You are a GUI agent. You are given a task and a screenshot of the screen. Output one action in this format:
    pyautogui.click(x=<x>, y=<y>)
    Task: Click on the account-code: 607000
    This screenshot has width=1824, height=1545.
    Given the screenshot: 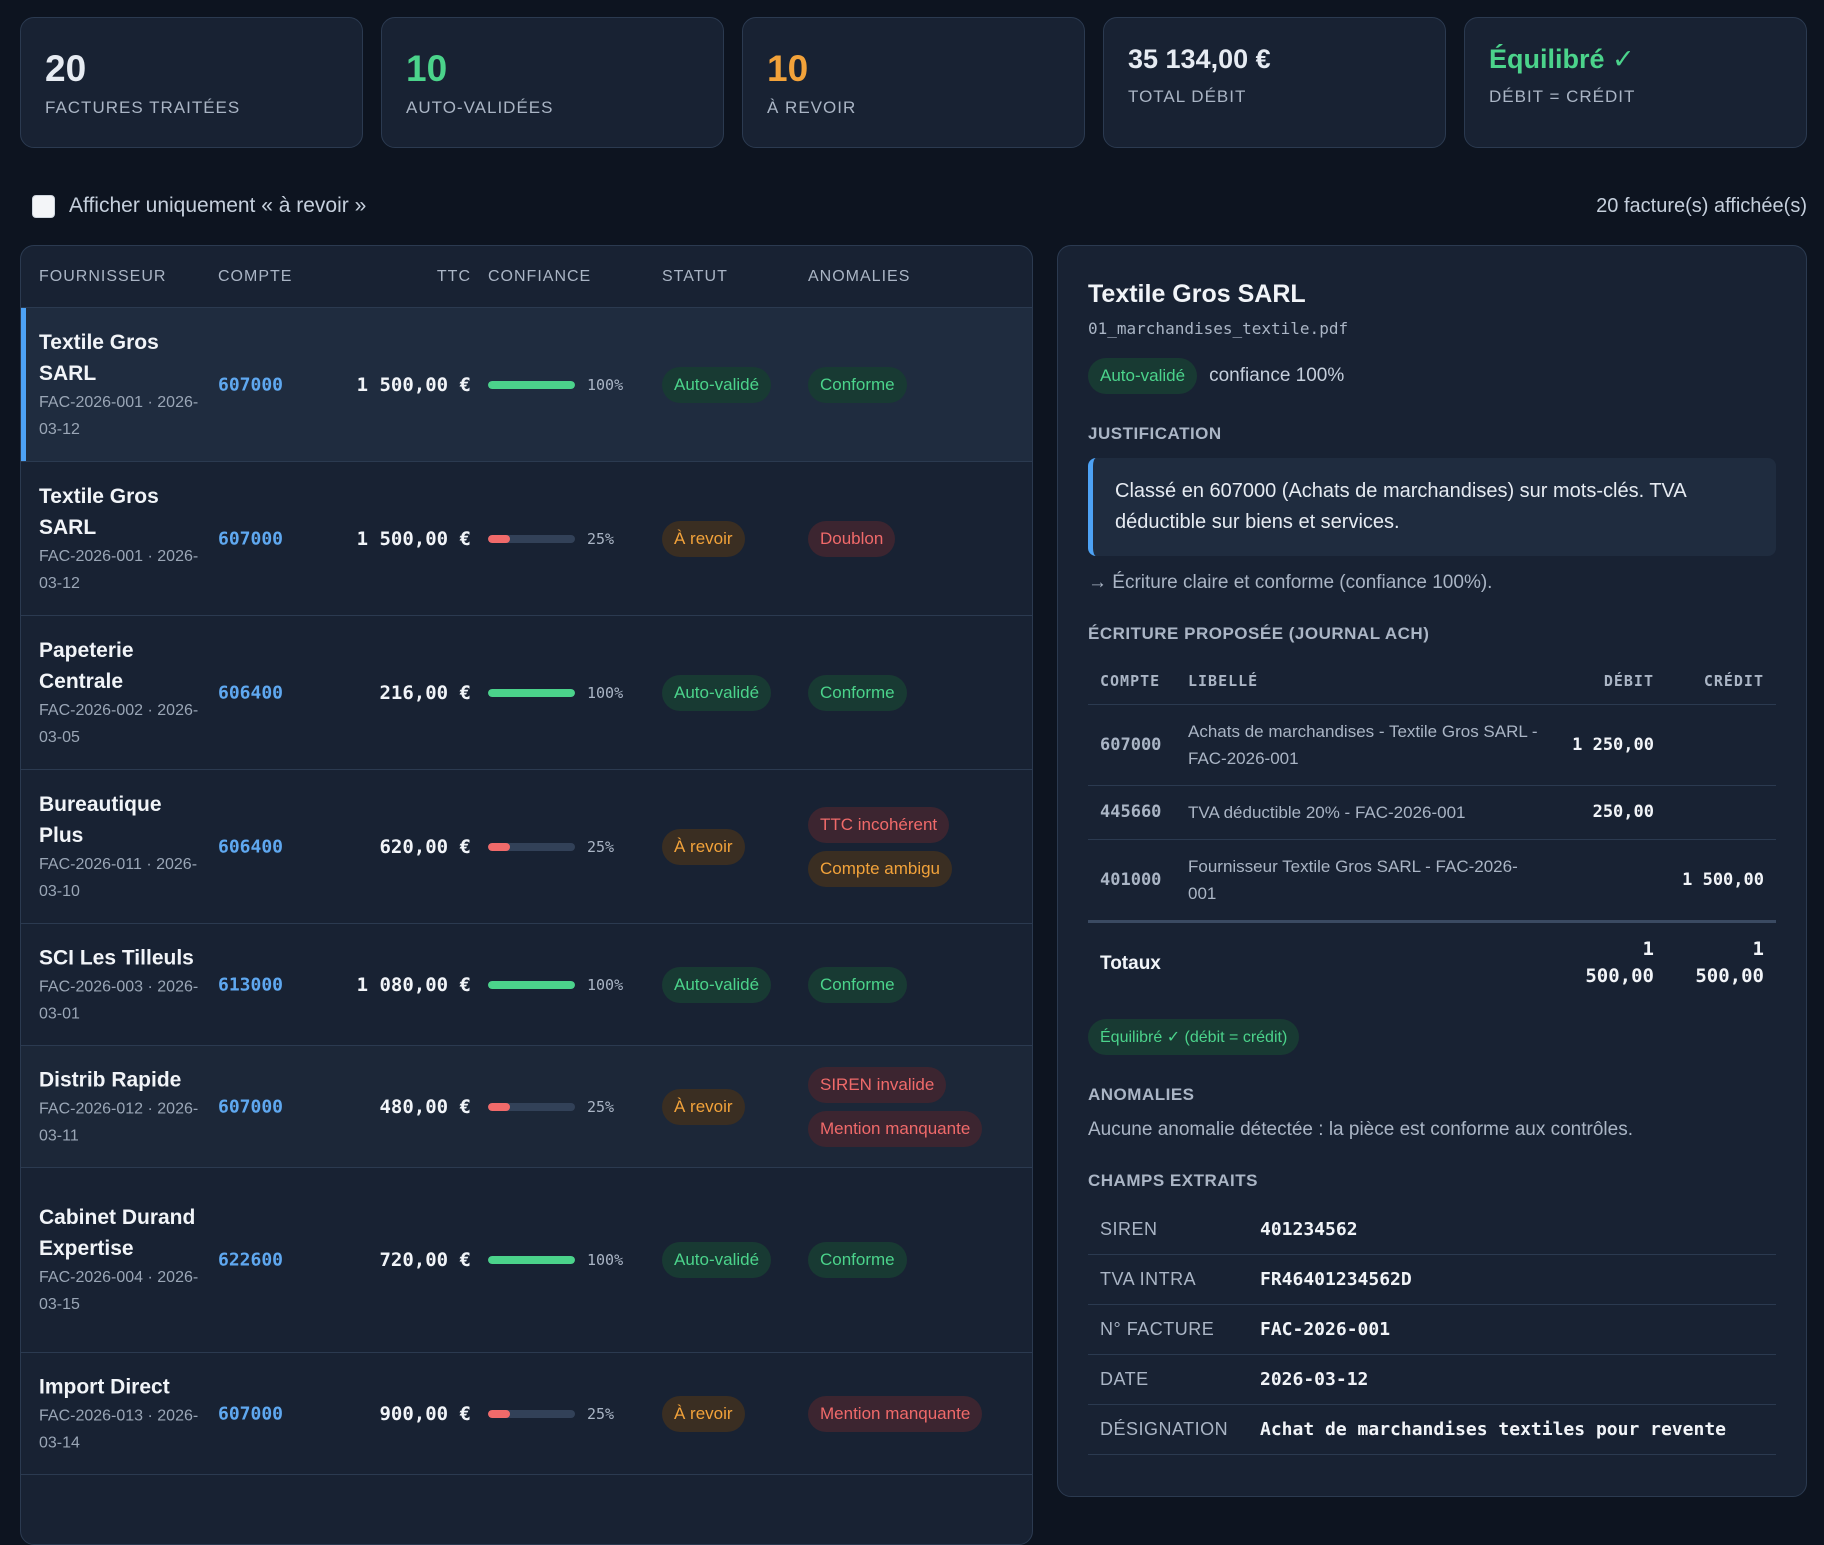 What is the action you would take?
    pyautogui.click(x=251, y=1106)
    